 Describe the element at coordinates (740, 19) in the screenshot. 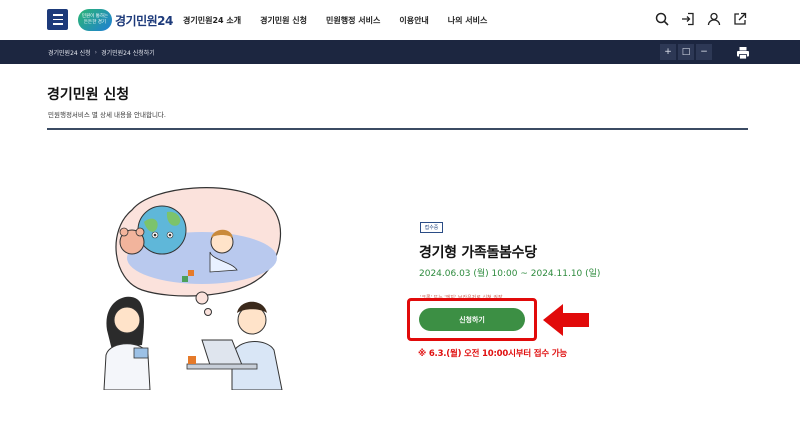

I see `external-link-icon` at that location.